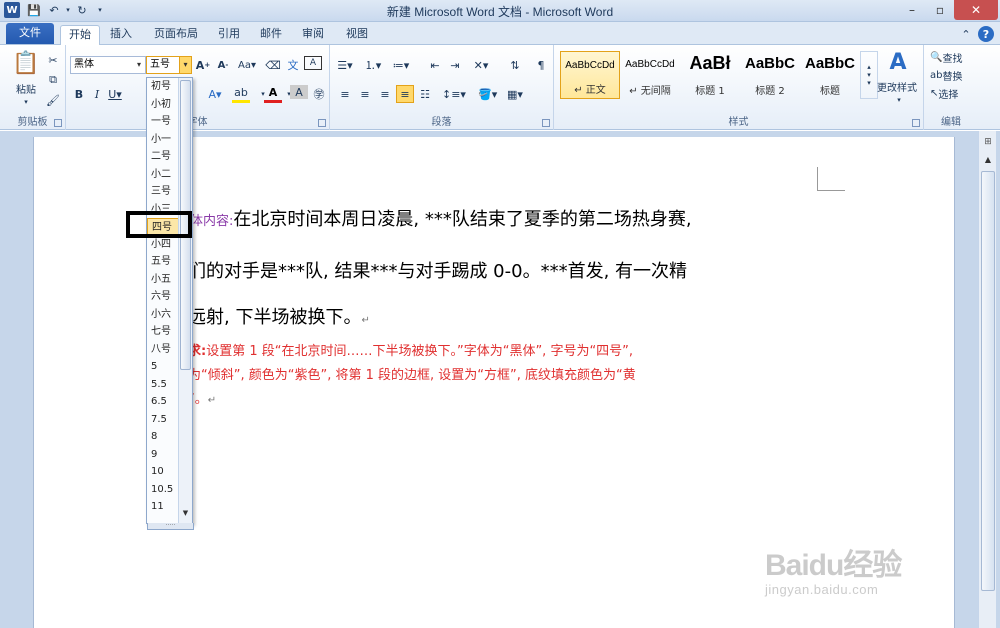 The height and width of the screenshot is (628, 1000). I want to click on enclose-characters-icon: ㊫, so click(319, 94).